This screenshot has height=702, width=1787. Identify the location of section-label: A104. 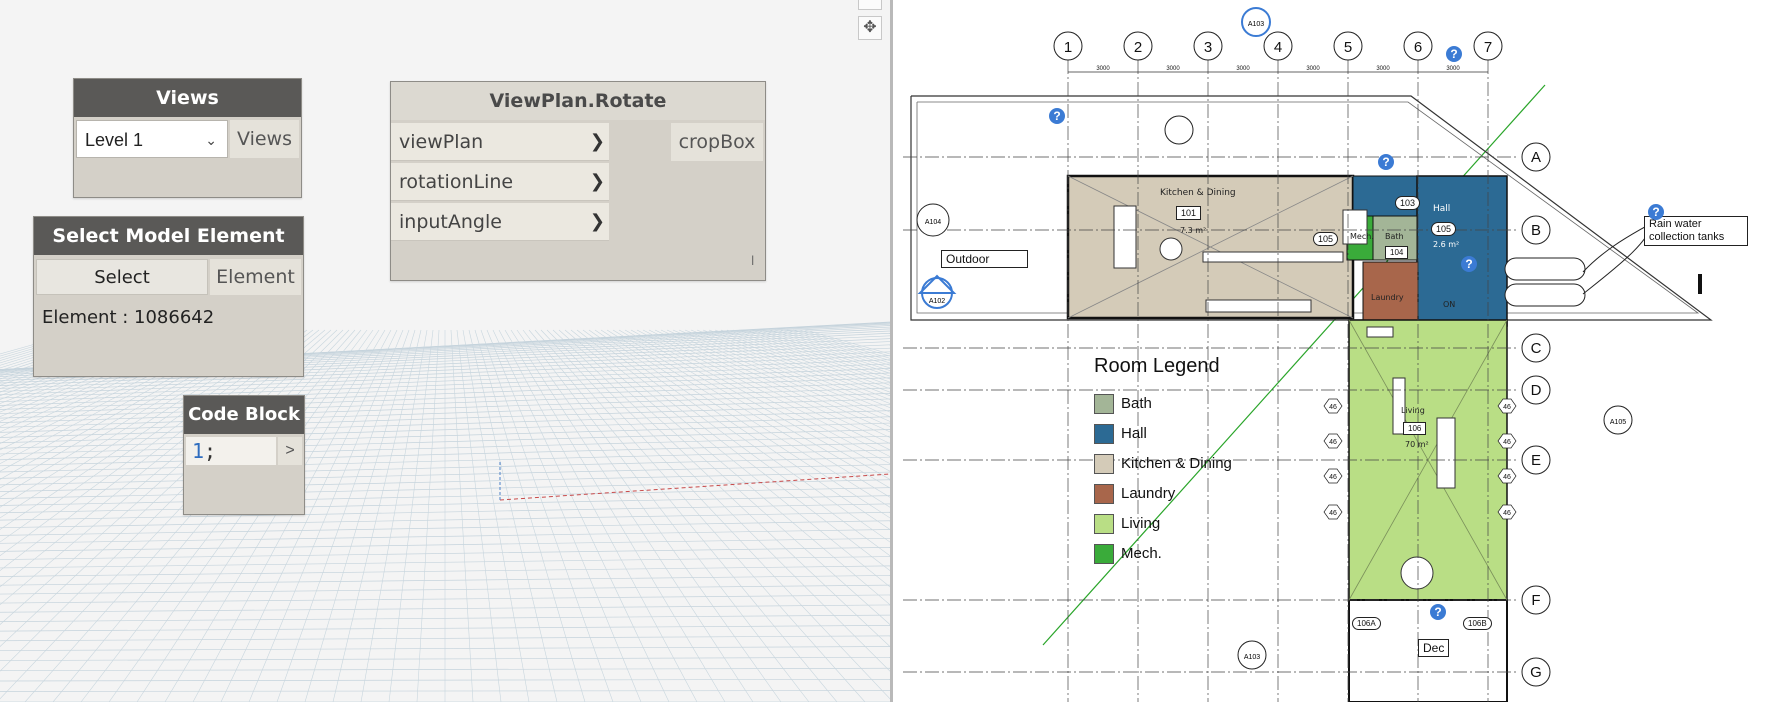
(933, 222).